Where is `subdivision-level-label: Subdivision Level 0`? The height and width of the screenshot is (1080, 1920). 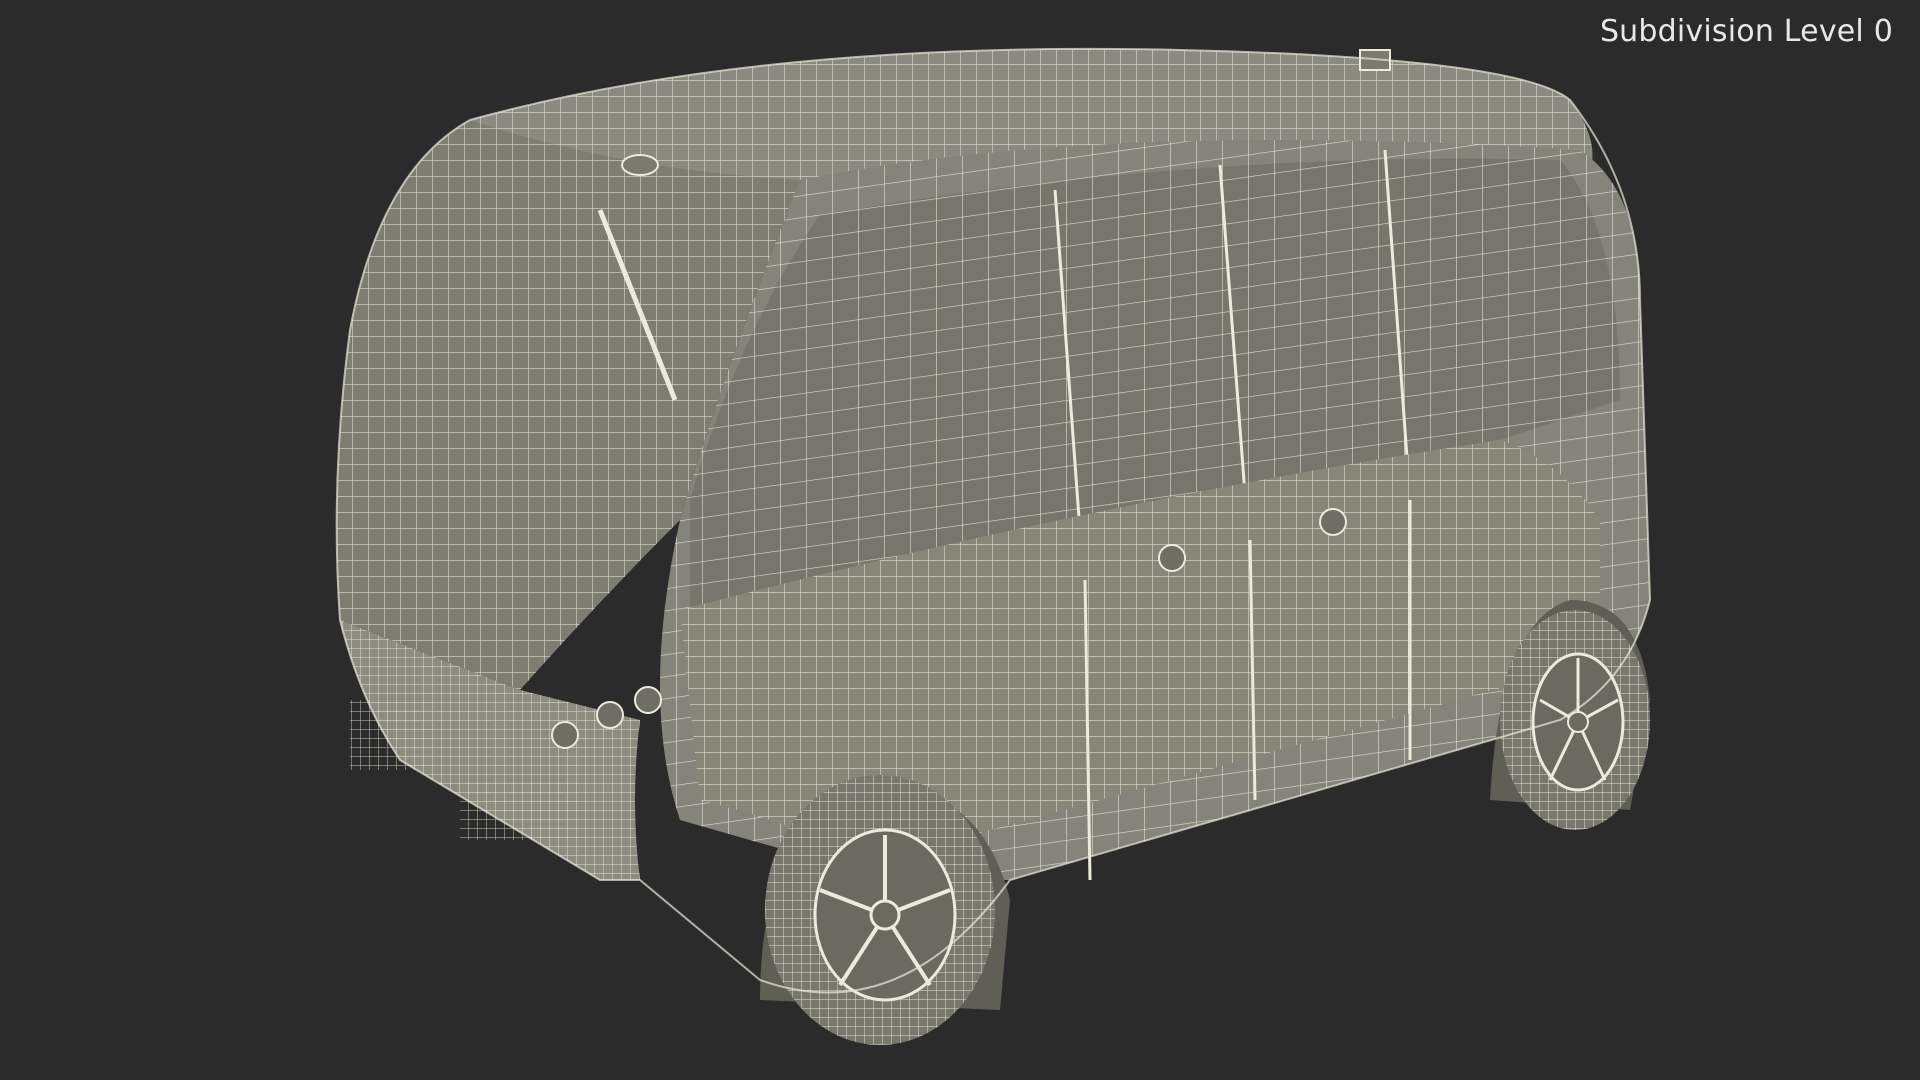 subdivision-level-label: Subdivision Level 0 is located at coordinates (1746, 31).